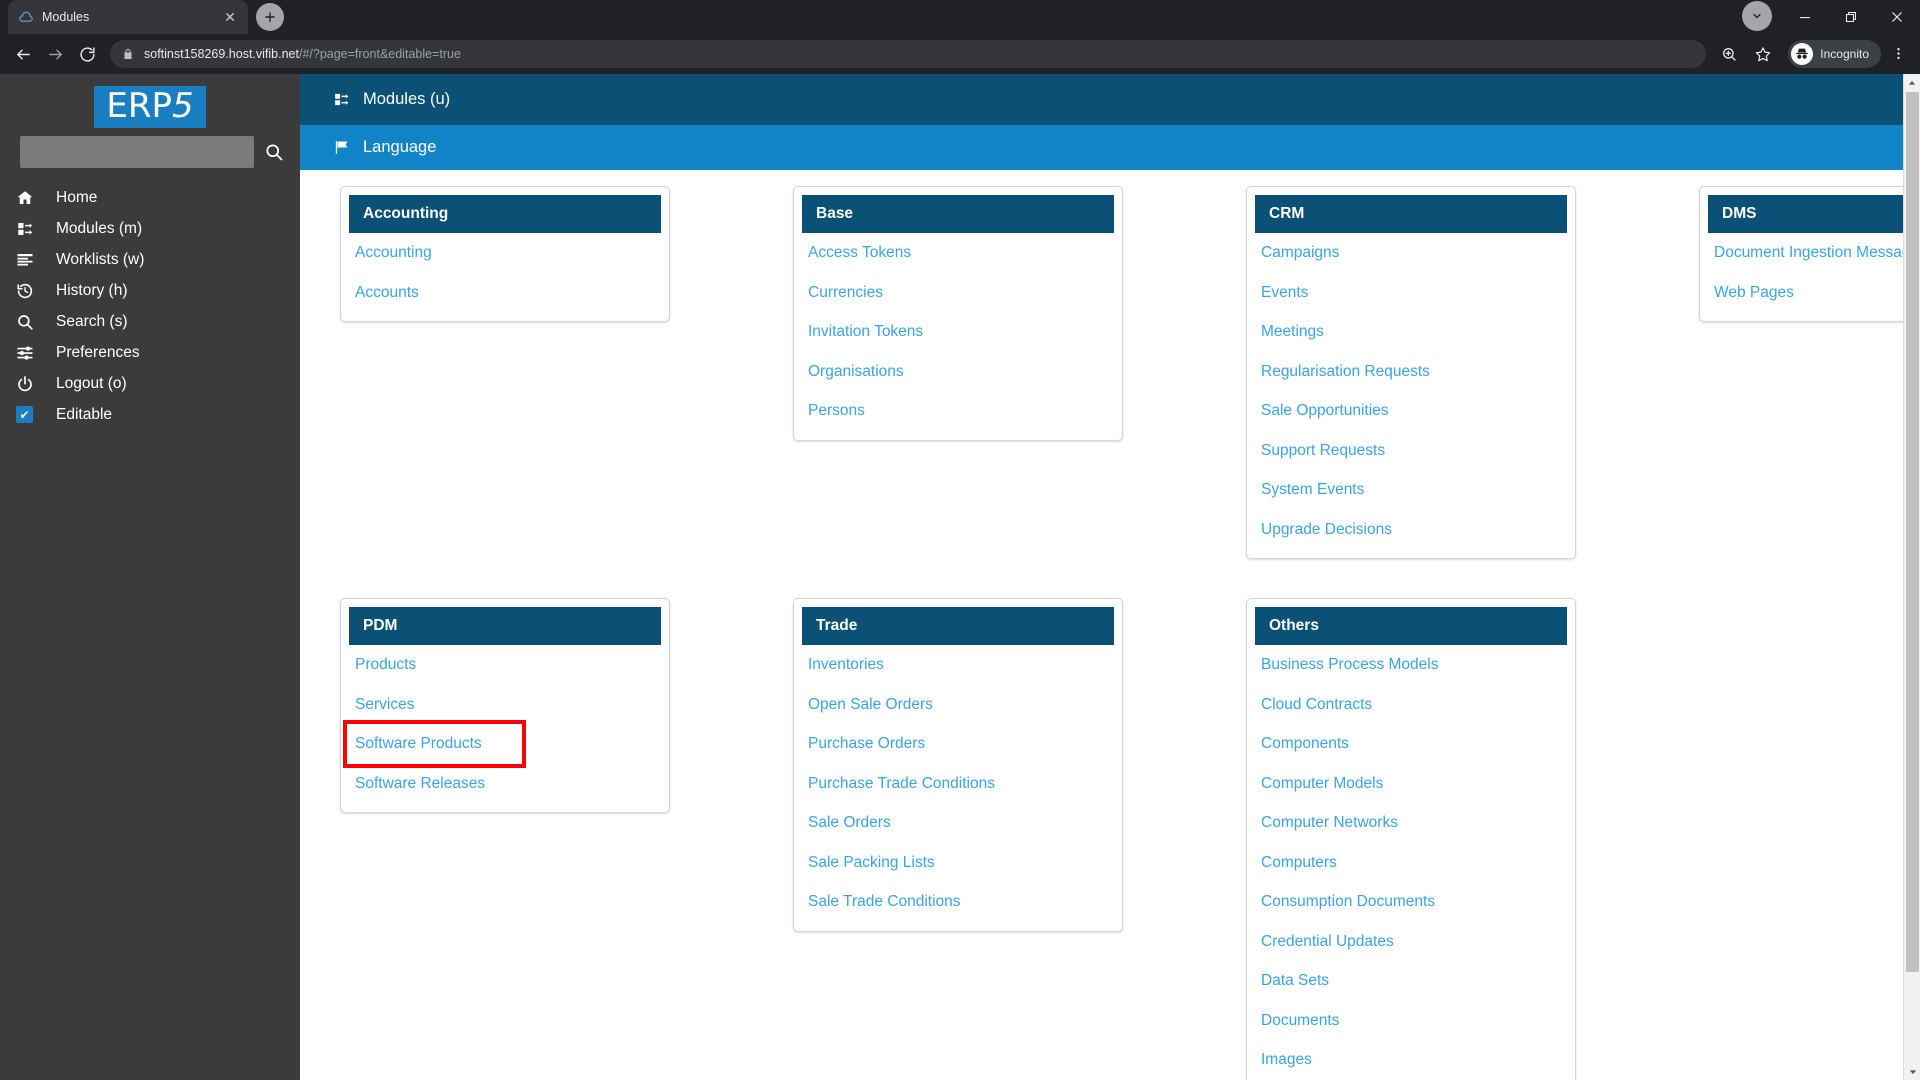  What do you see at coordinates (958, 626) in the screenshot?
I see `card-title: Trade` at bounding box center [958, 626].